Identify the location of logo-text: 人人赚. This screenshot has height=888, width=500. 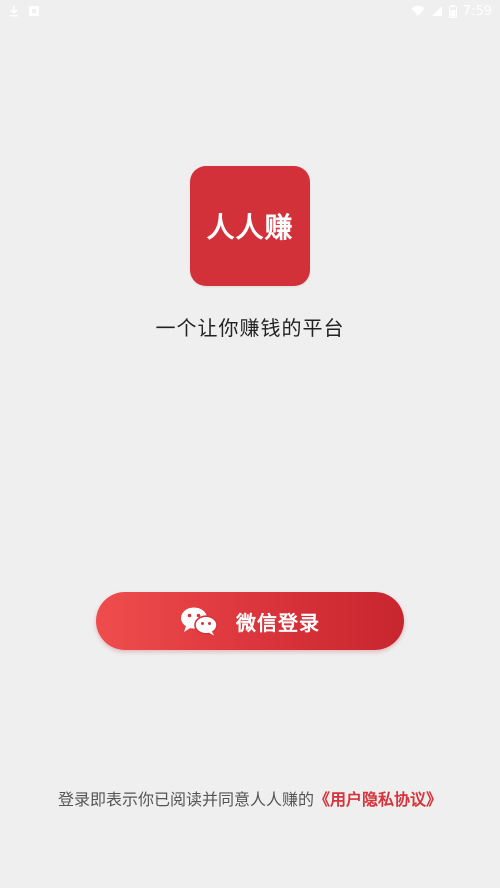
(250, 227).